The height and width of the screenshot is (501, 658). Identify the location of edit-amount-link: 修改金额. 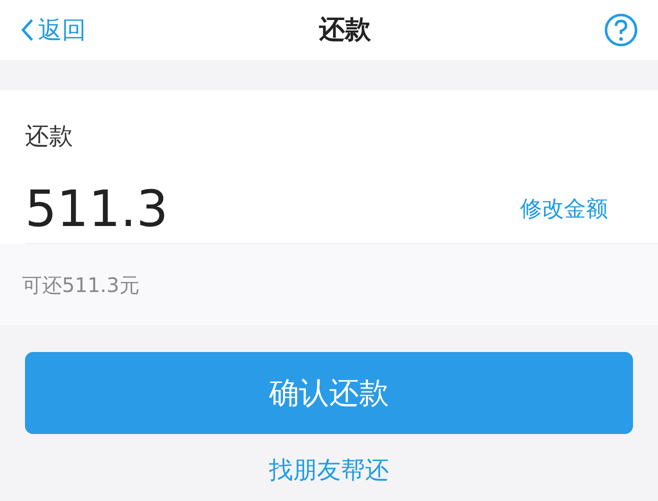
(564, 209).